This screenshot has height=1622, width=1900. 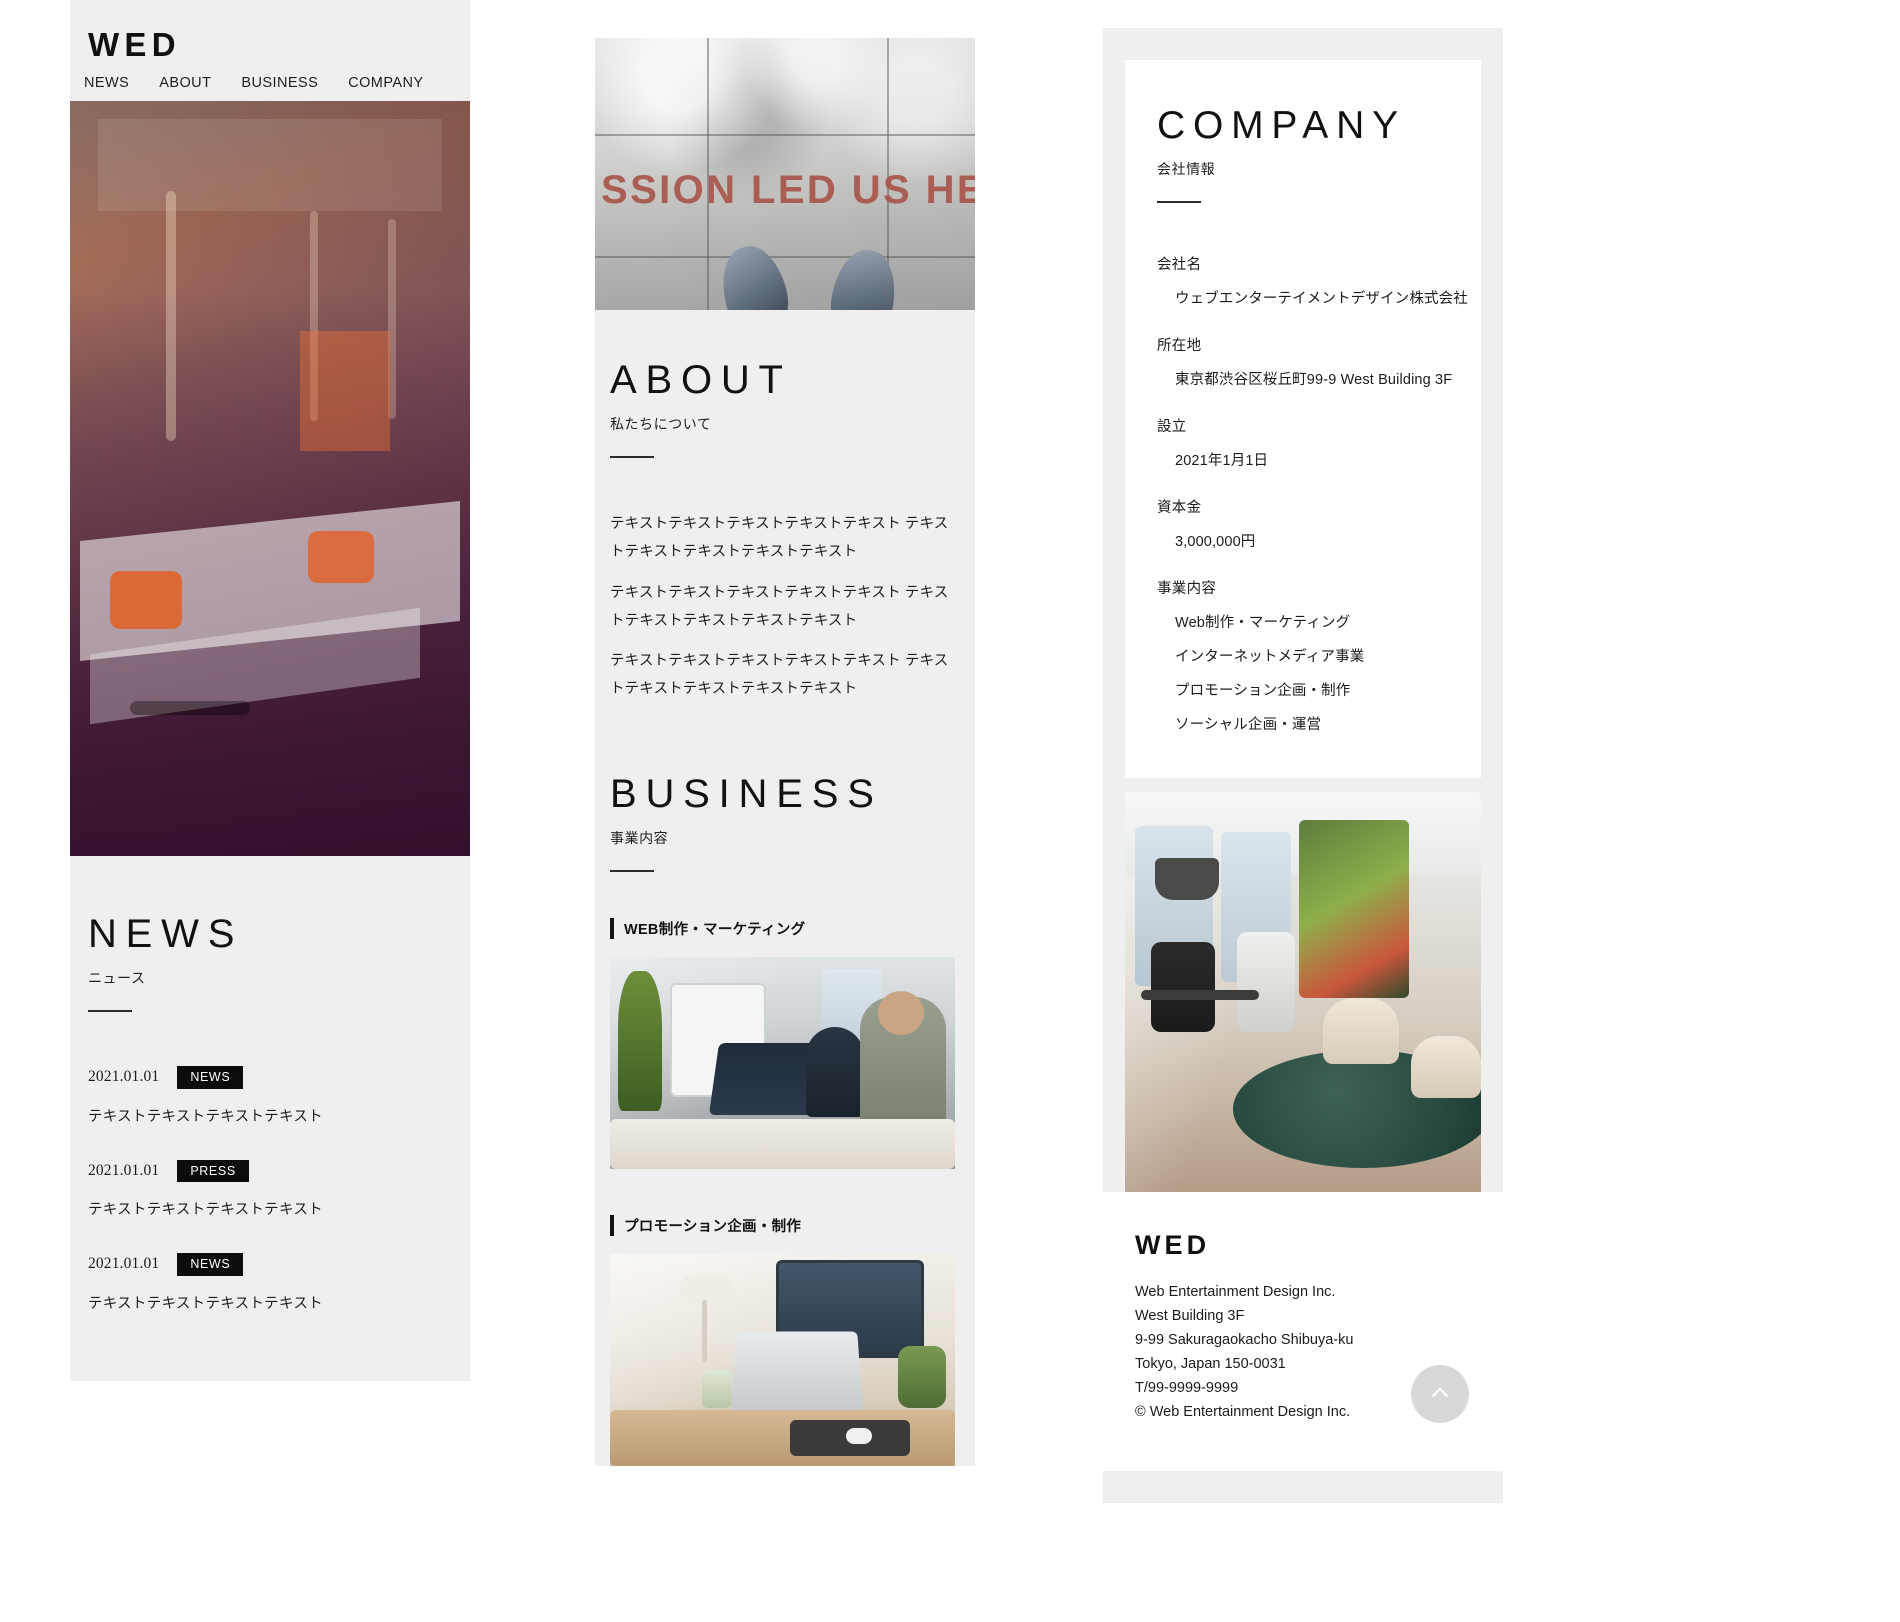 What do you see at coordinates (746, 793) in the screenshot?
I see `business-title: BUSINESS` at bounding box center [746, 793].